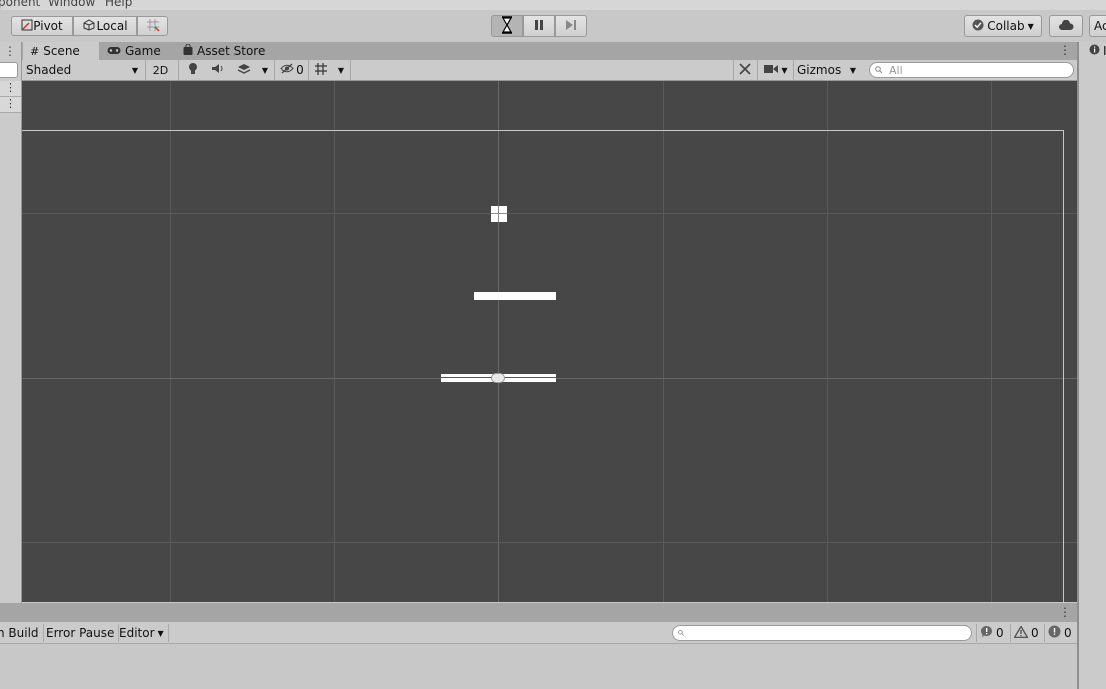 The height and width of the screenshot is (689, 1106). Describe the element at coordinates (188, 50) in the screenshot. I see `shopping-bag-icon` at that location.